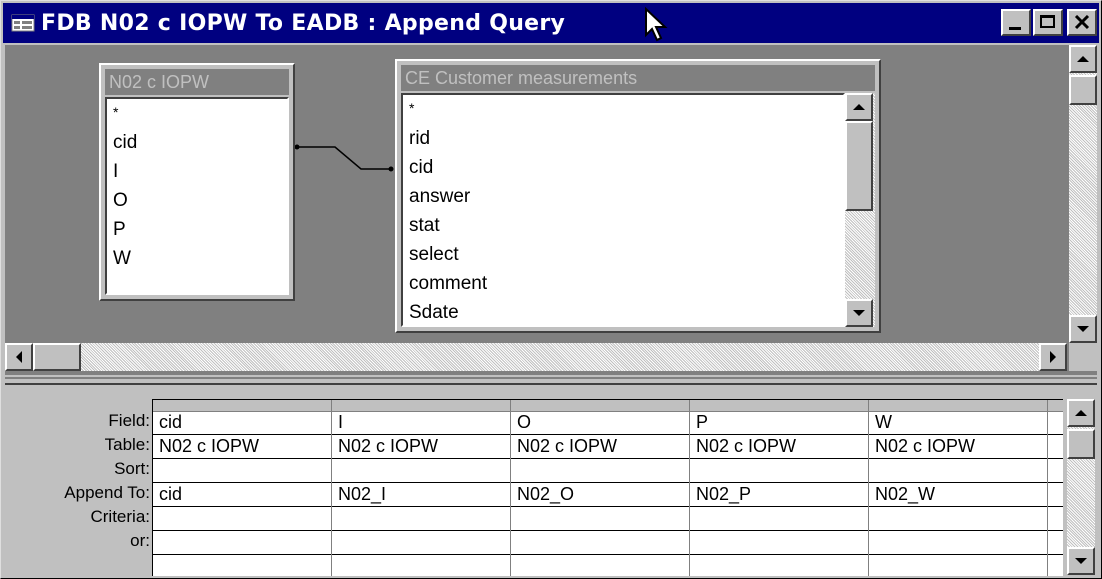  I want to click on diagram-horizontal-scrollbar, so click(536, 357).